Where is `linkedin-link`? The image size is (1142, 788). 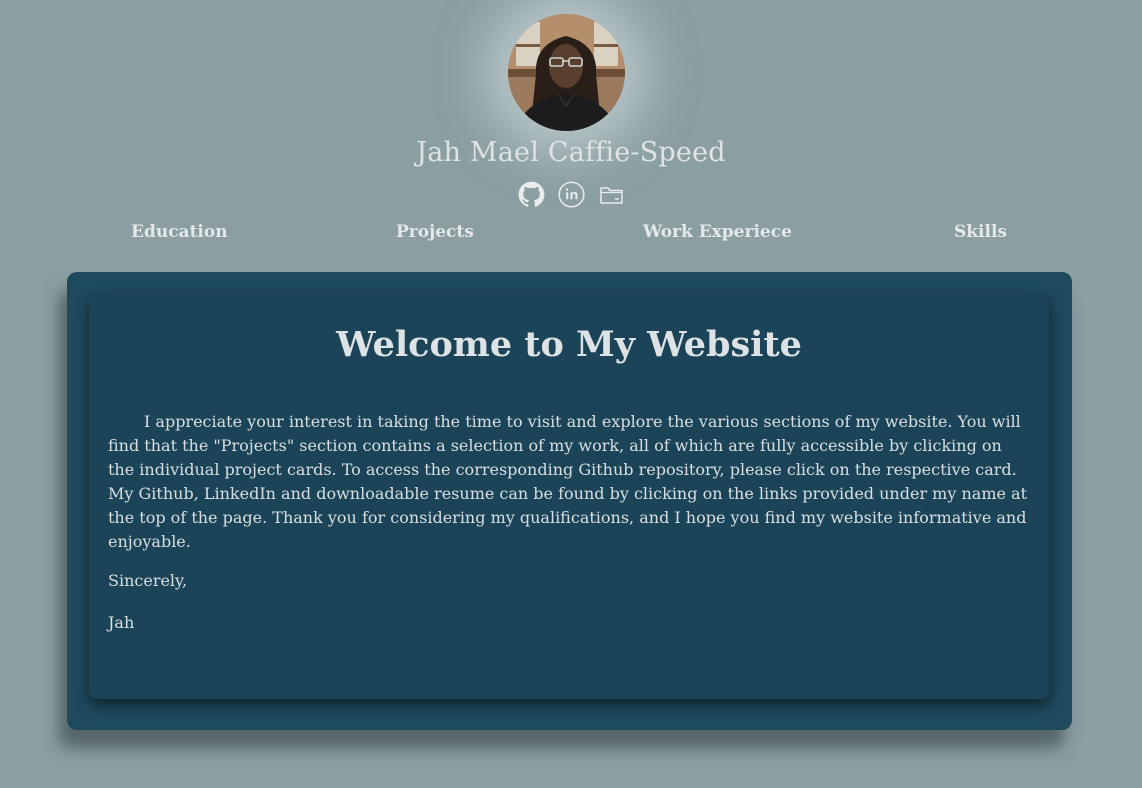
linkedin-link is located at coordinates (571, 194).